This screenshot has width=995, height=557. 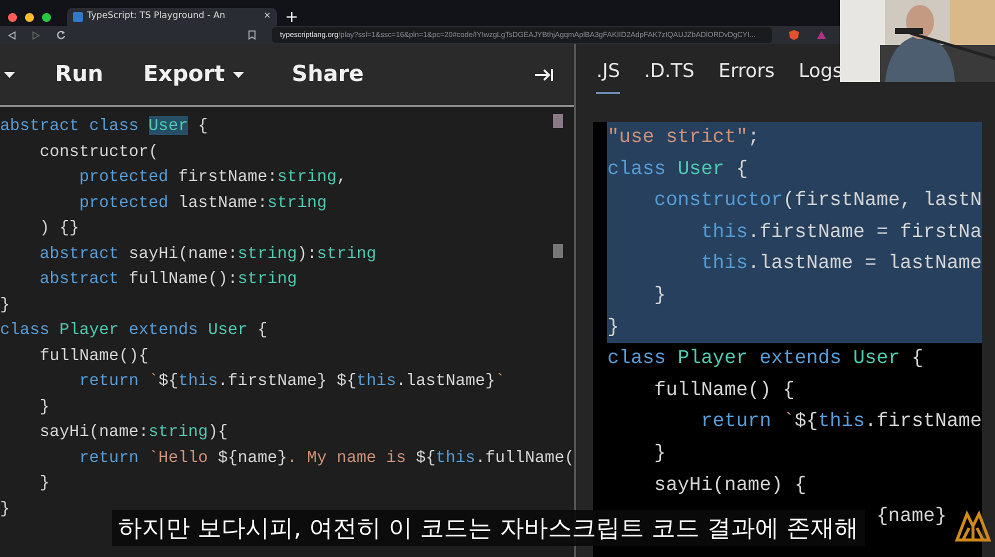 What do you see at coordinates (841, 263) in the screenshot?
I see `code-line: this.lastName = lastName` at bounding box center [841, 263].